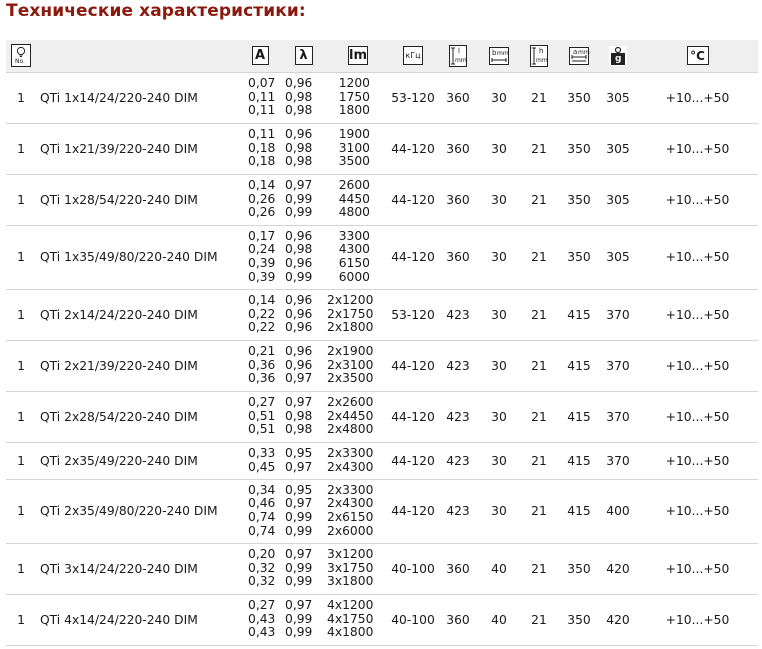  What do you see at coordinates (262, 632) in the screenshot?
I see `current-cell-value: 0,43` at bounding box center [262, 632].